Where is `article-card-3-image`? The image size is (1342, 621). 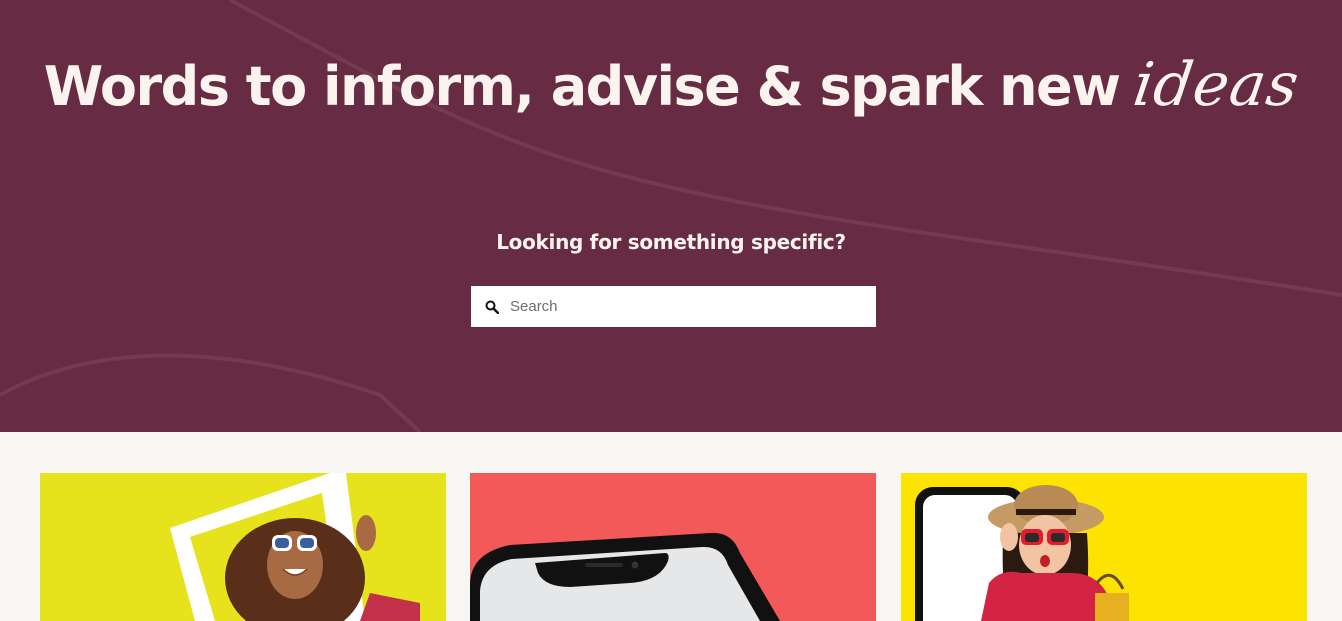
article-card-3-image is located at coordinates (1022, 553).